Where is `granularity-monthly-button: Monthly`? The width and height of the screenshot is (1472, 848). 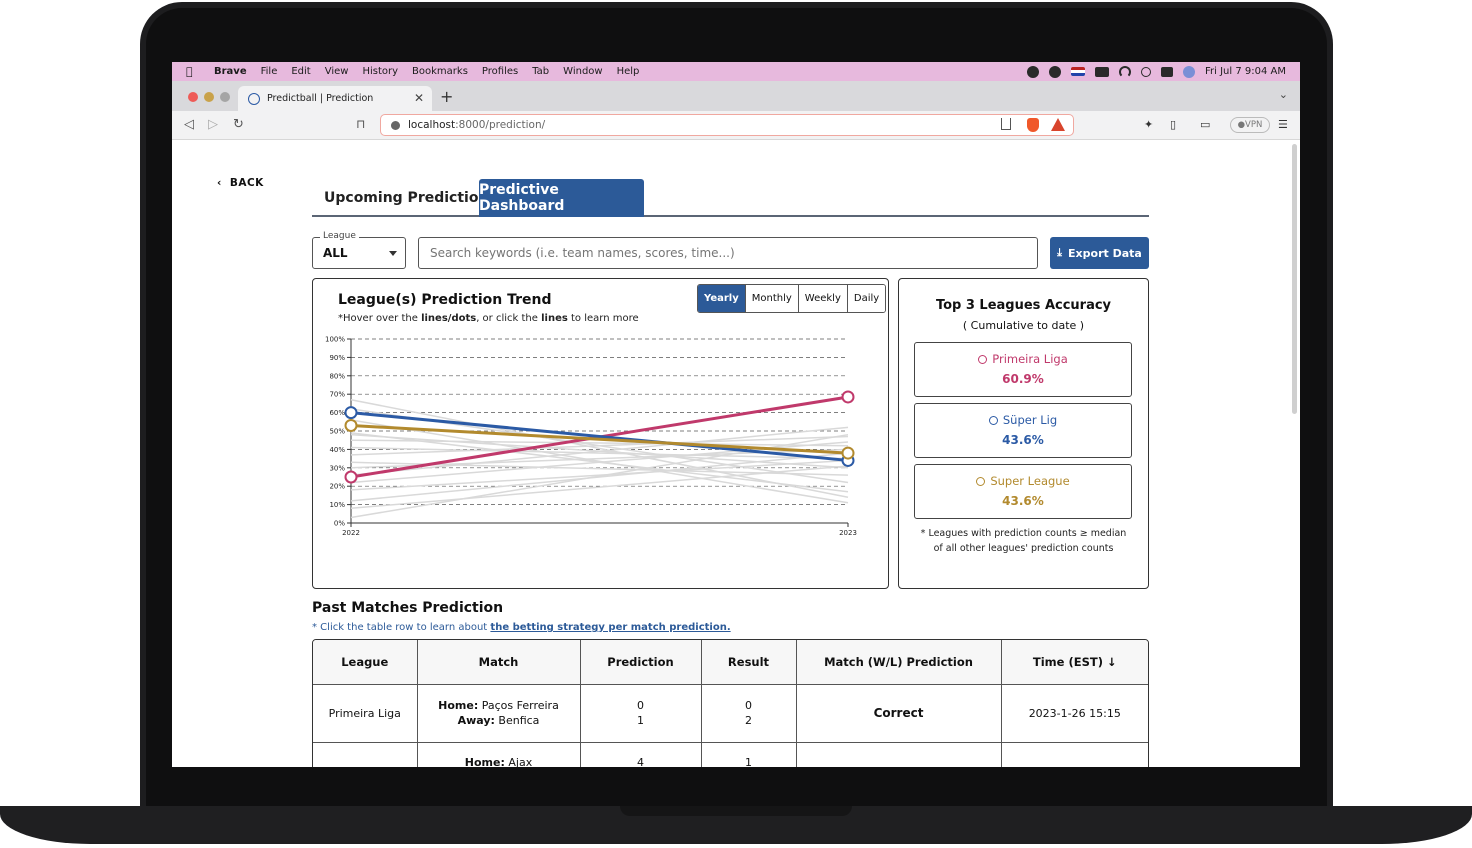
granularity-monthly-button: Monthly is located at coordinates (771, 298).